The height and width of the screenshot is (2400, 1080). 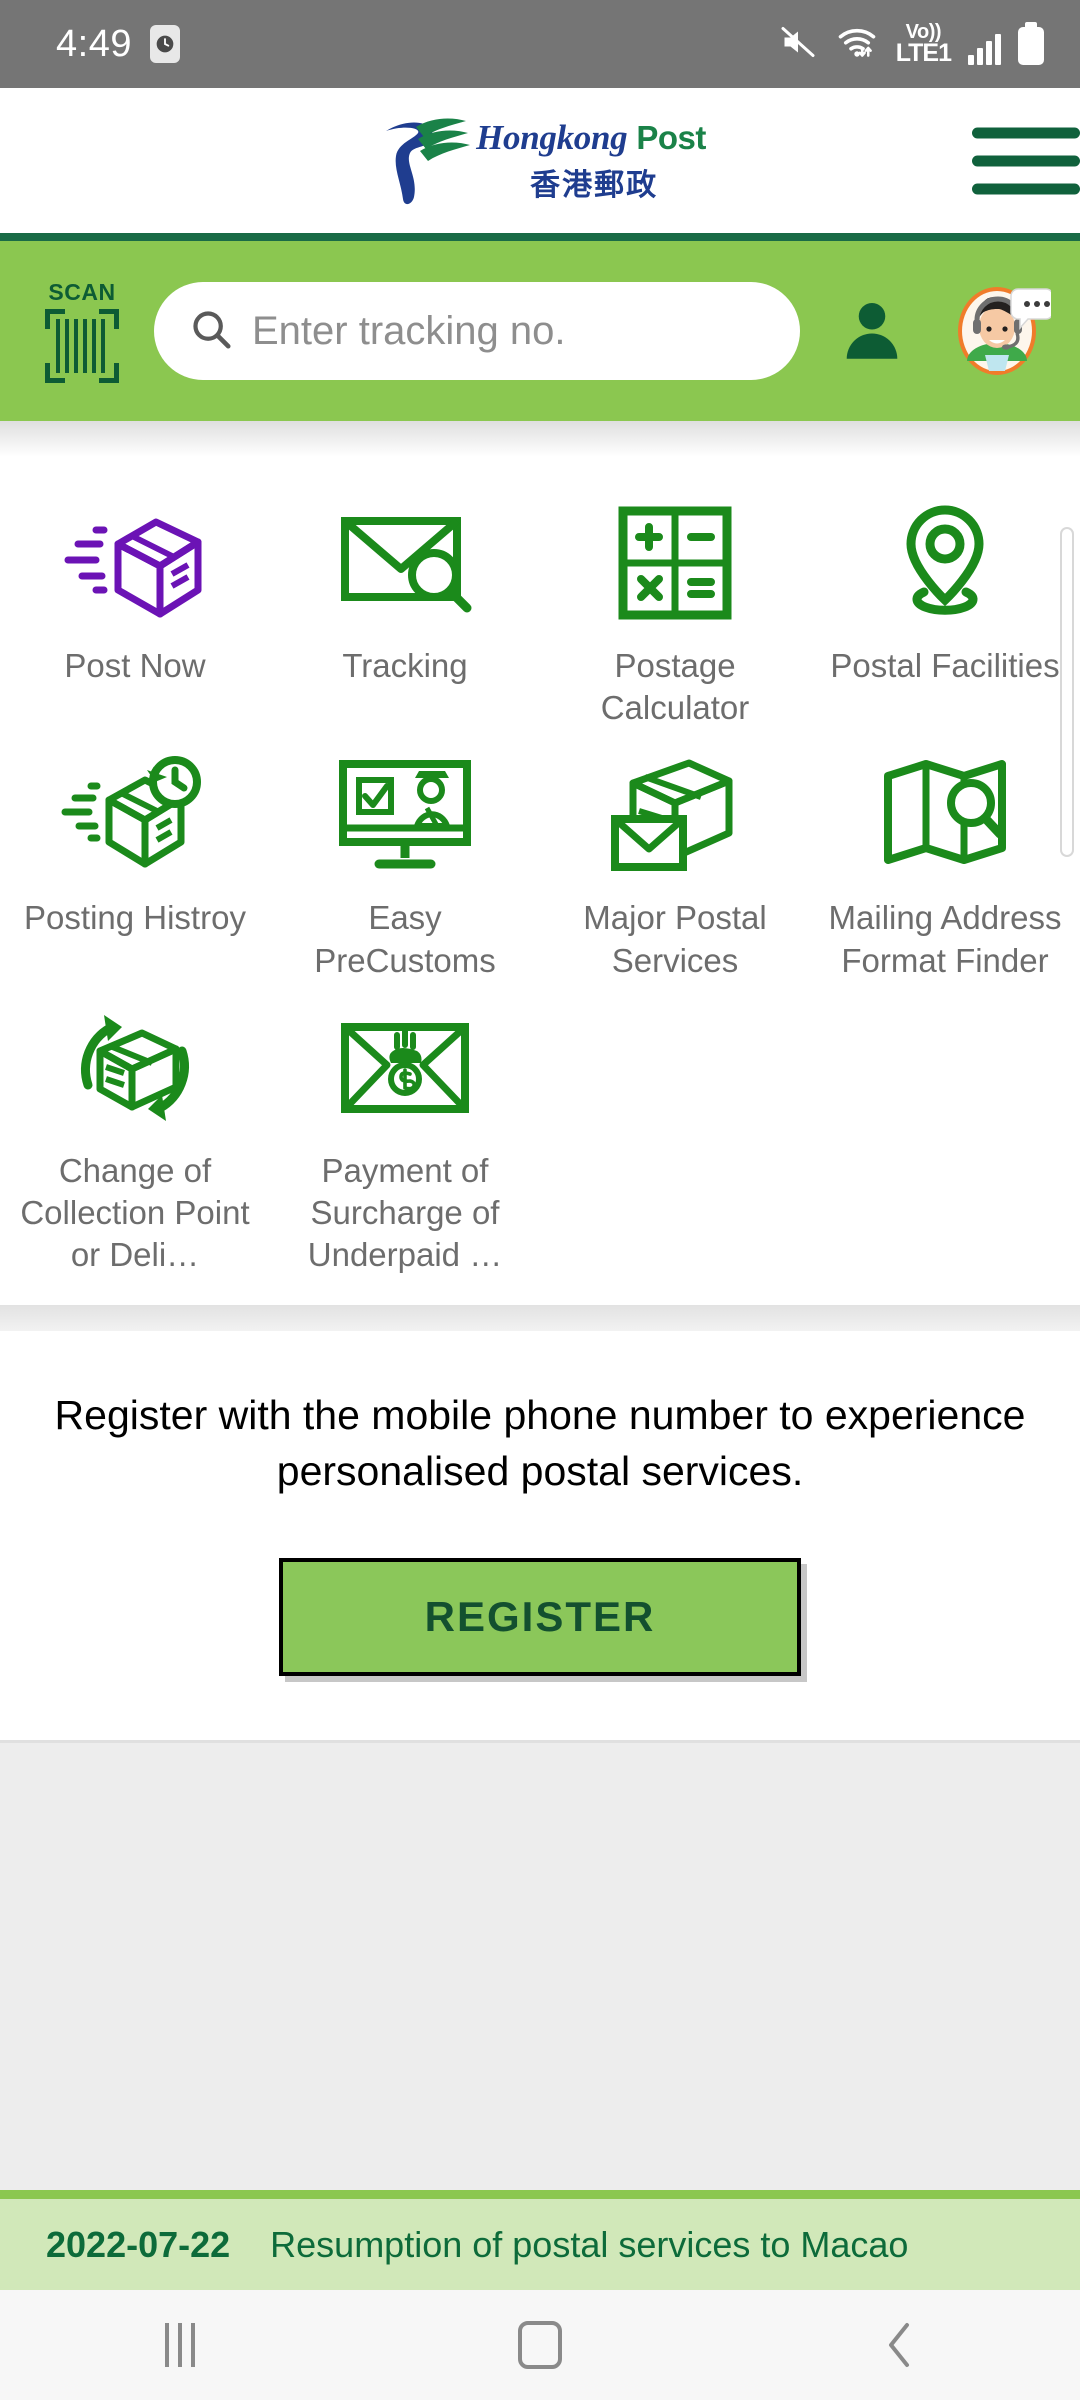 What do you see at coordinates (82, 331) in the screenshot?
I see `barcode-scan-icon: SCAN` at bounding box center [82, 331].